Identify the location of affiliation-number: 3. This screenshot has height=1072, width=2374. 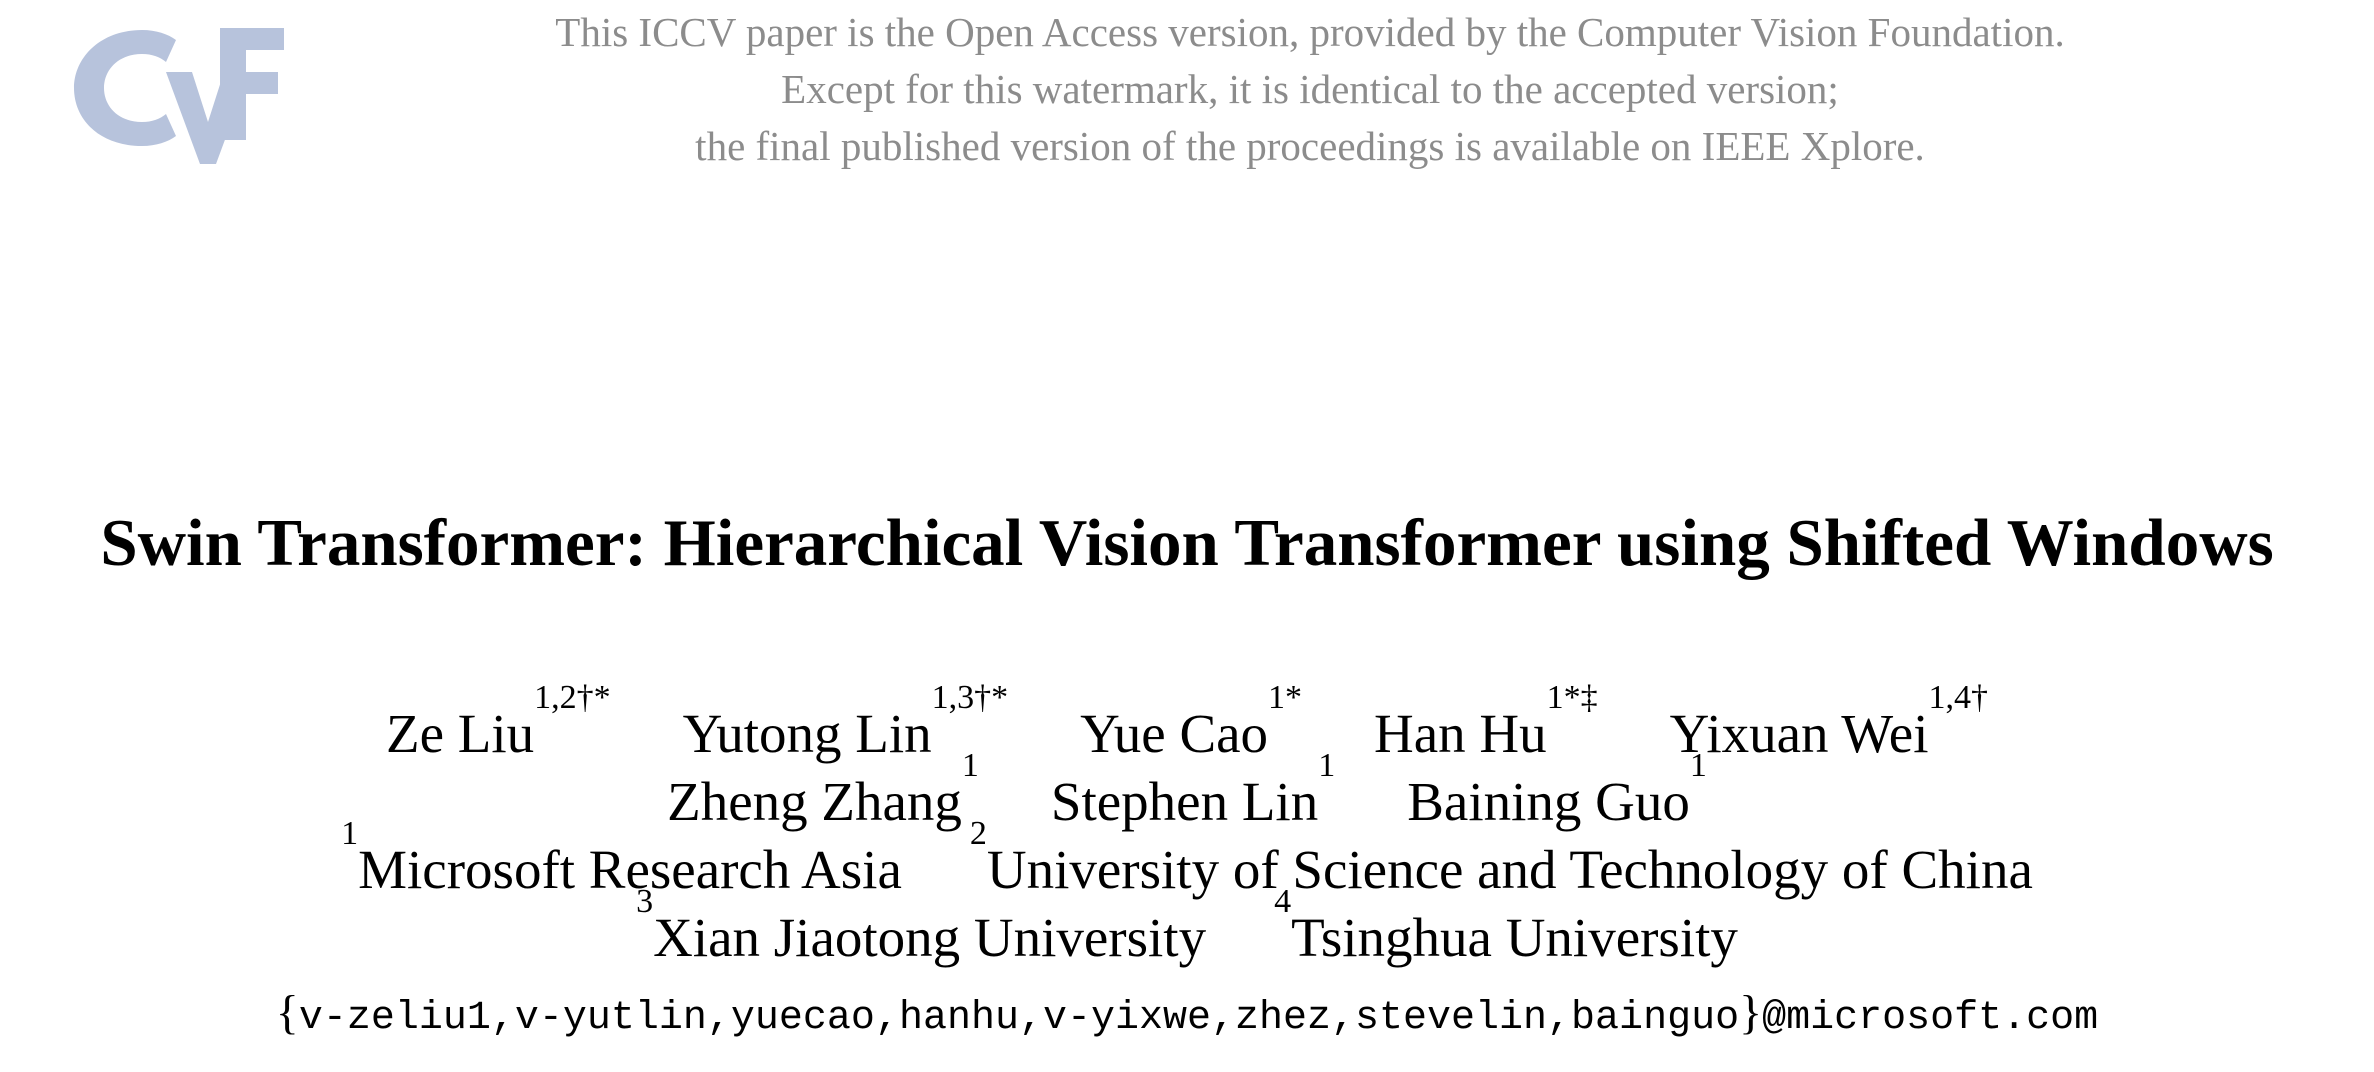
(645, 901).